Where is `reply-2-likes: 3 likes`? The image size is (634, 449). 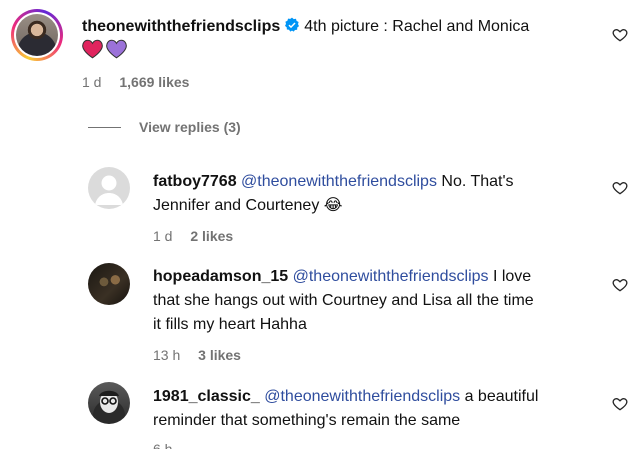 reply-2-likes: 3 likes is located at coordinates (219, 355).